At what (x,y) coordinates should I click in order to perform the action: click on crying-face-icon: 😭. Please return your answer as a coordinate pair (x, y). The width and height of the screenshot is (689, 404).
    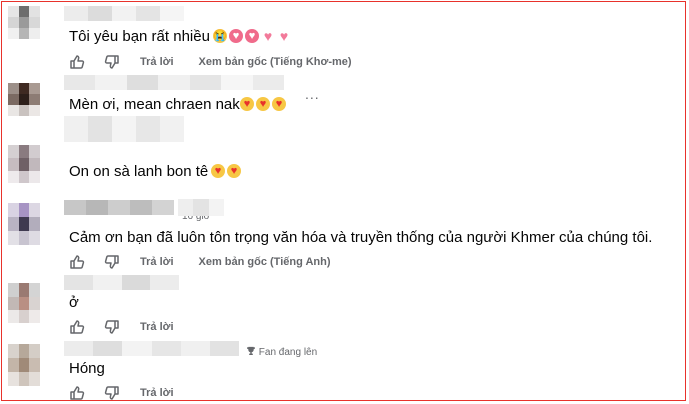
    Looking at the image, I should click on (220, 36).